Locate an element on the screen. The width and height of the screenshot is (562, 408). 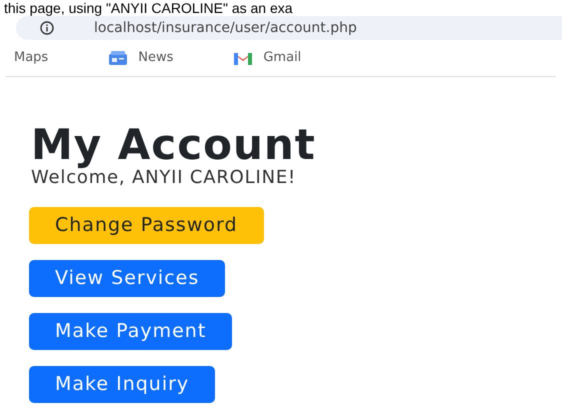
bookmark-link: Maps is located at coordinates (31, 58).